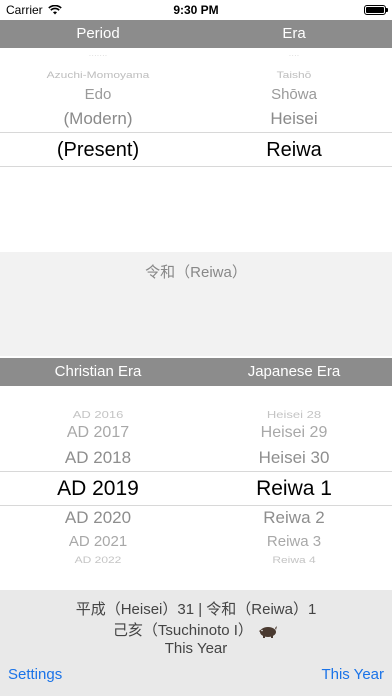 The image size is (392, 696). What do you see at coordinates (98, 94) in the screenshot?
I see `period-item: Edo` at bounding box center [98, 94].